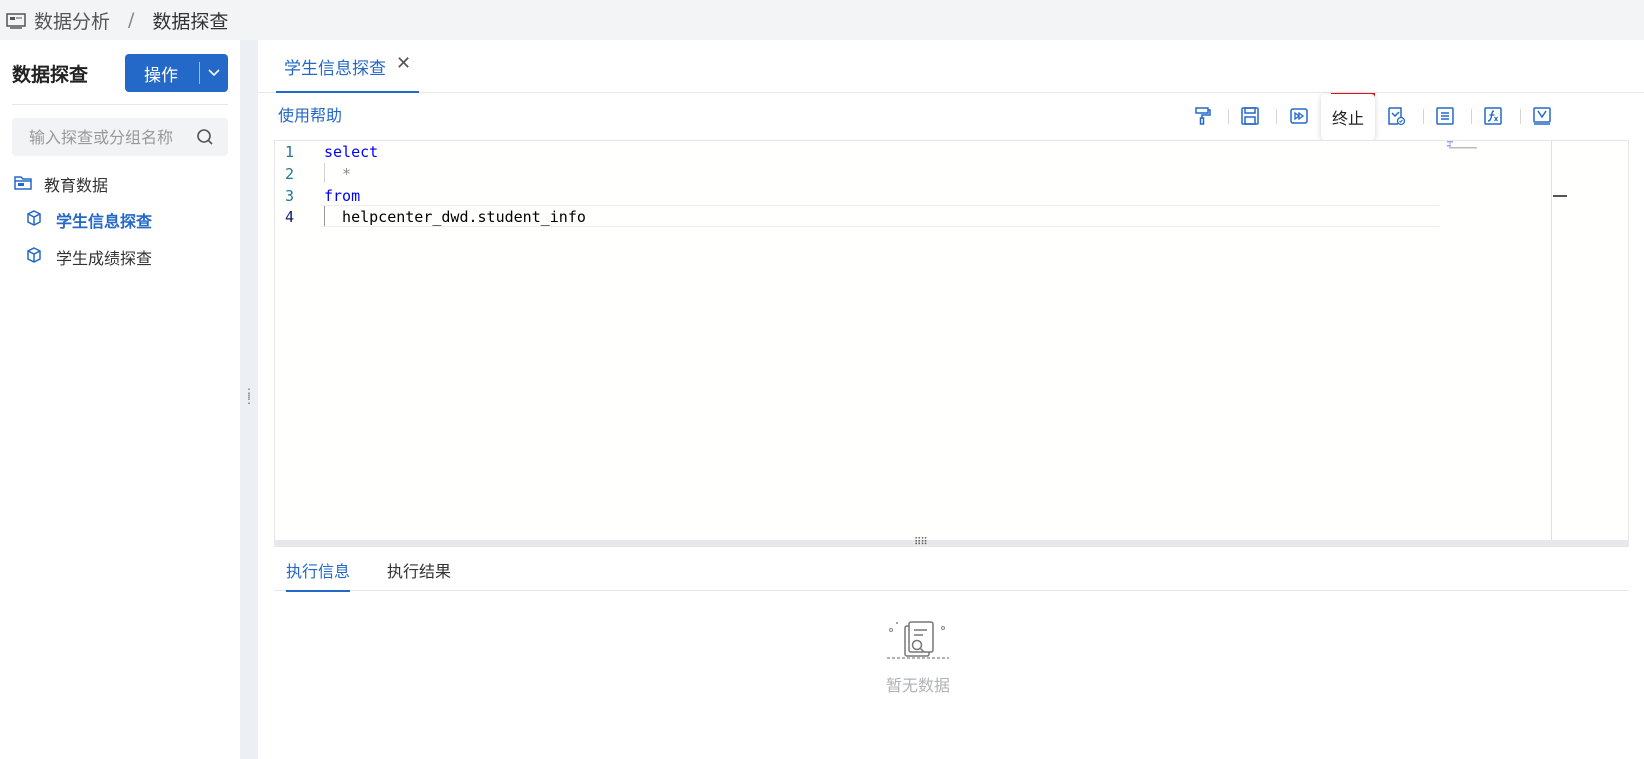  Describe the element at coordinates (50, 75) in the screenshot. I see `sidebar-title: 数据探查` at that location.